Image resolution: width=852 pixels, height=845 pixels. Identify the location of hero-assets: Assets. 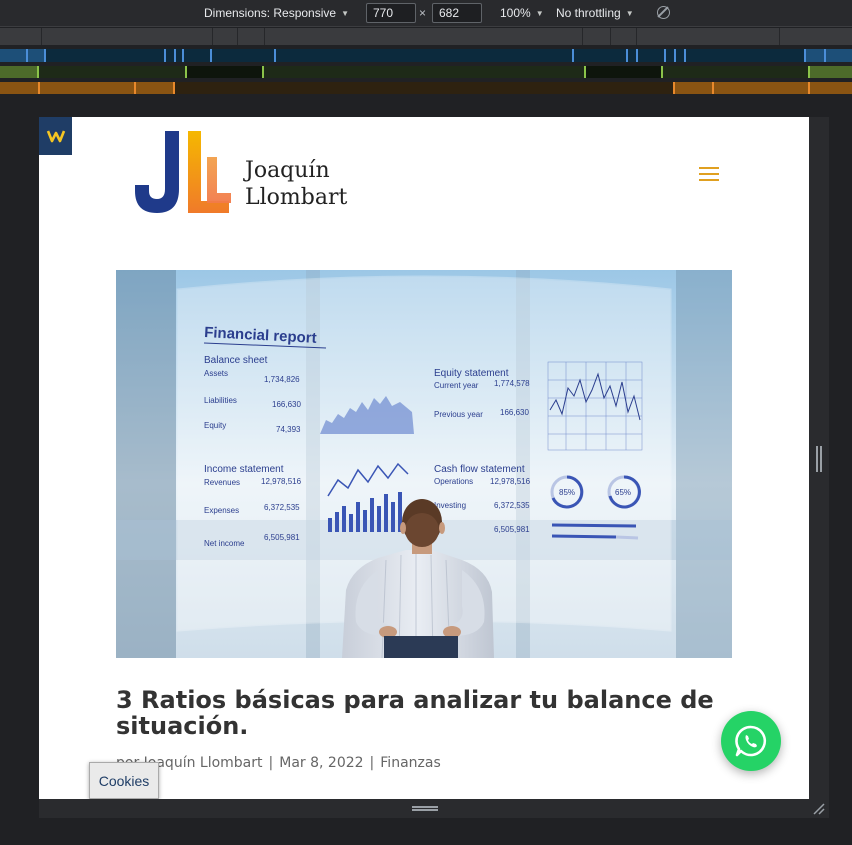
(216, 373).